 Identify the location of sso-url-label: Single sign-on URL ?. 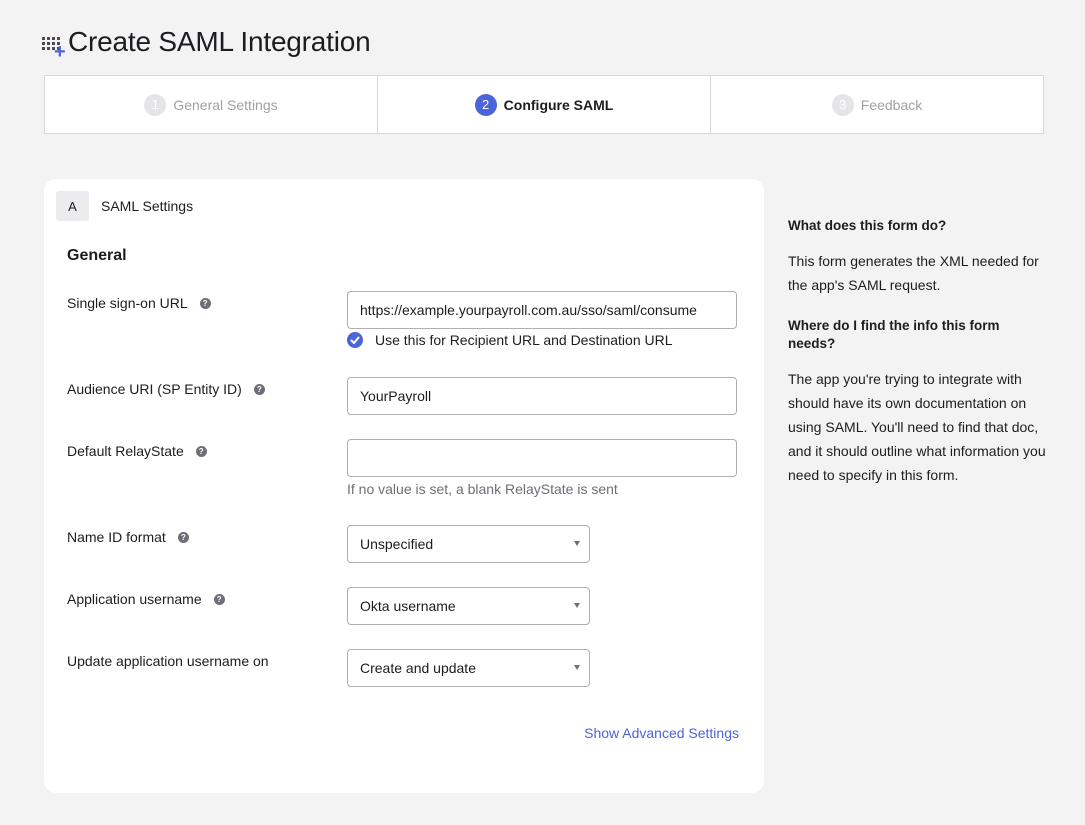
(139, 303).